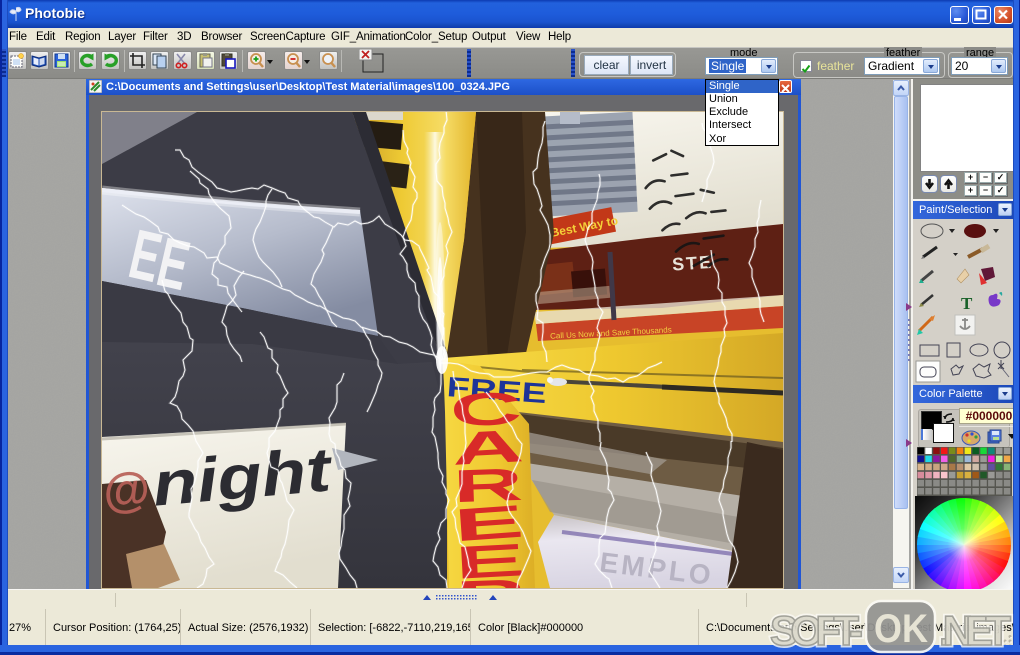  I want to click on svg-text: STE, so click(692, 263).